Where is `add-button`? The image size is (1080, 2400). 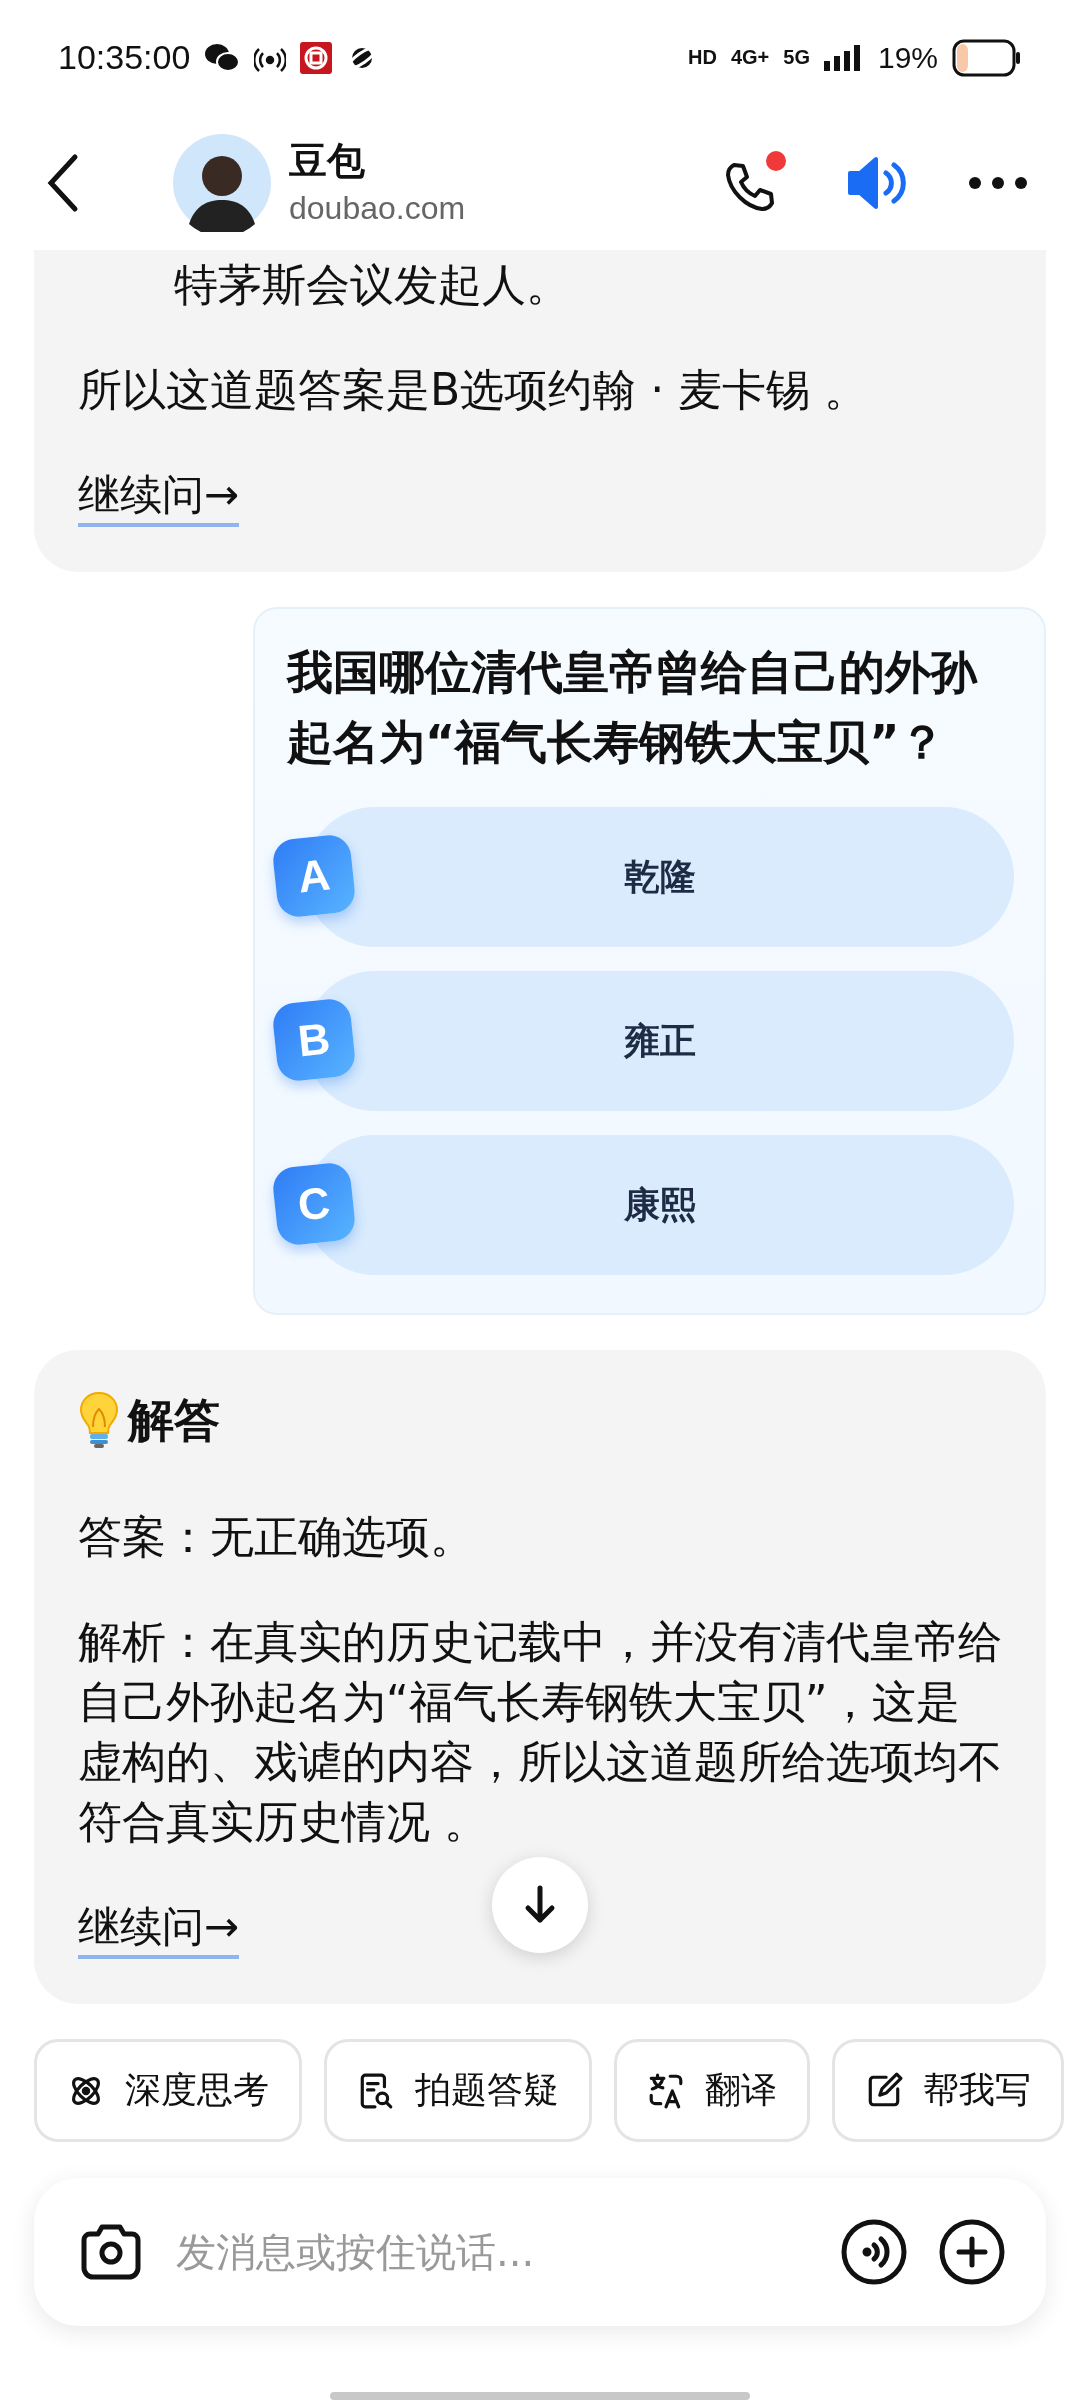 add-button is located at coordinates (972, 2252).